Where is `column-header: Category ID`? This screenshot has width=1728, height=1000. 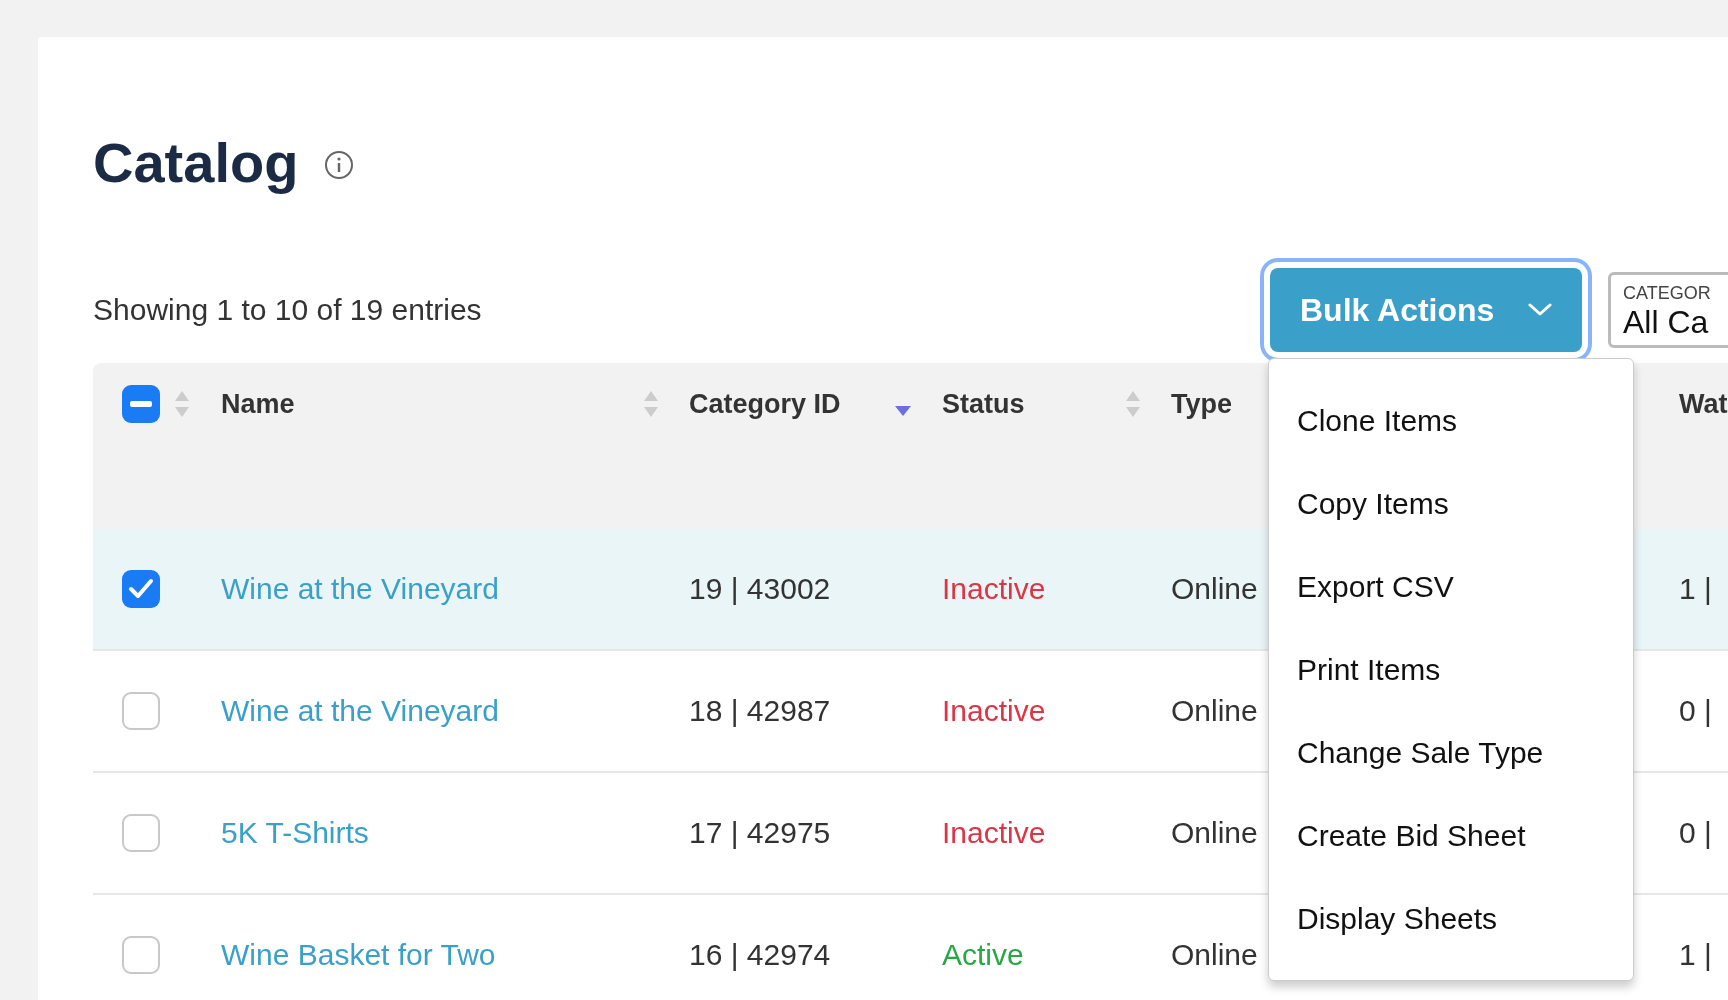
column-header: Category ID is located at coordinates (765, 404).